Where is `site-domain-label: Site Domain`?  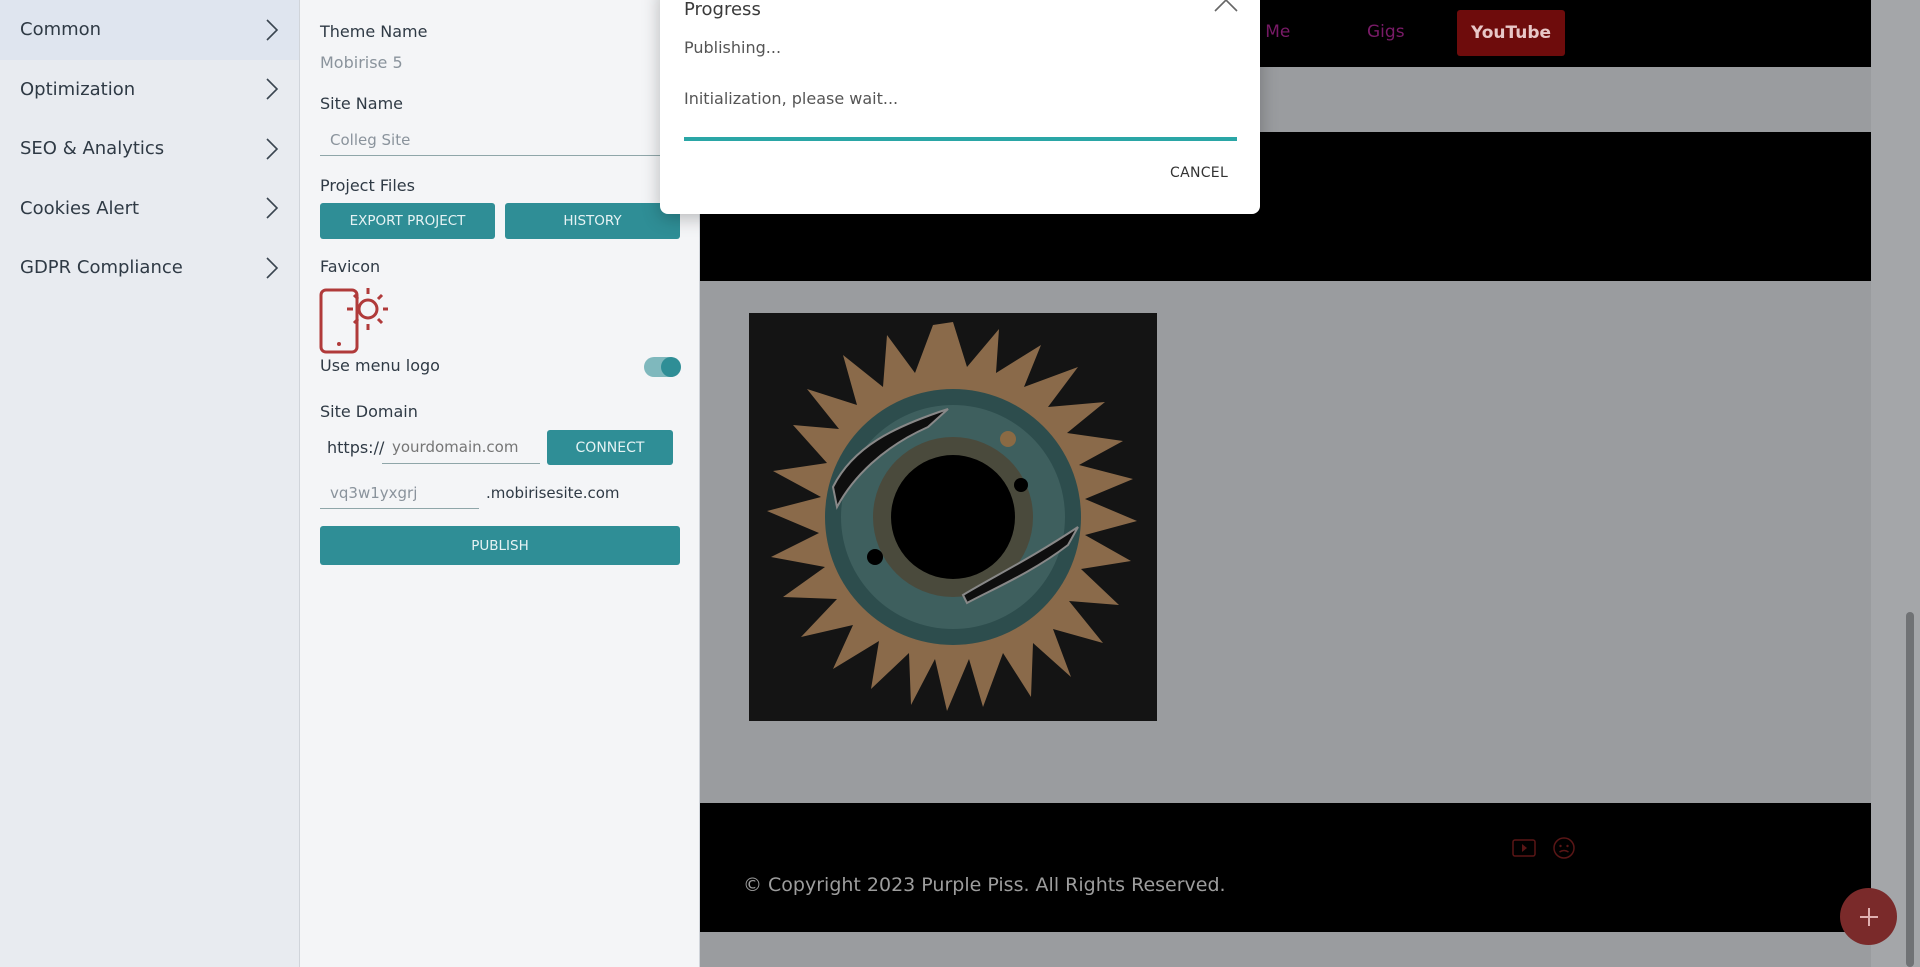
site-domain-label: Site Domain is located at coordinates (369, 411).